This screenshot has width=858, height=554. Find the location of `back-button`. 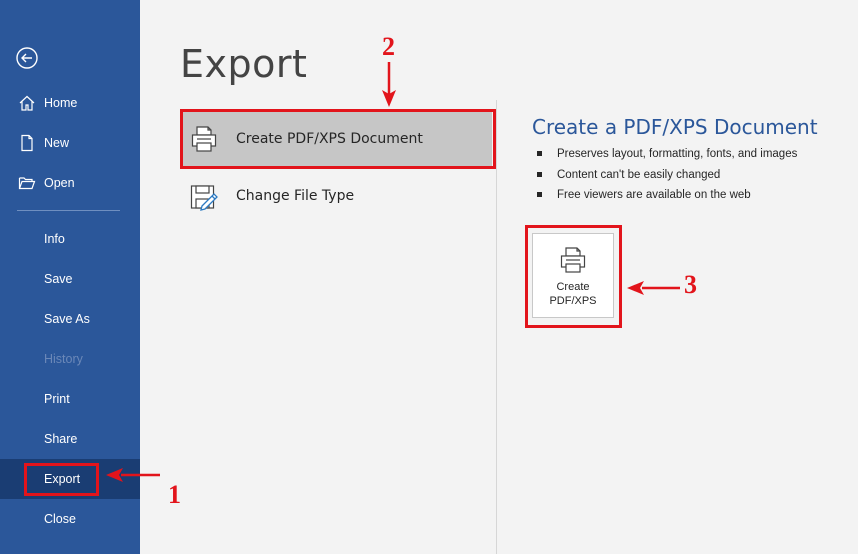

back-button is located at coordinates (27, 58).